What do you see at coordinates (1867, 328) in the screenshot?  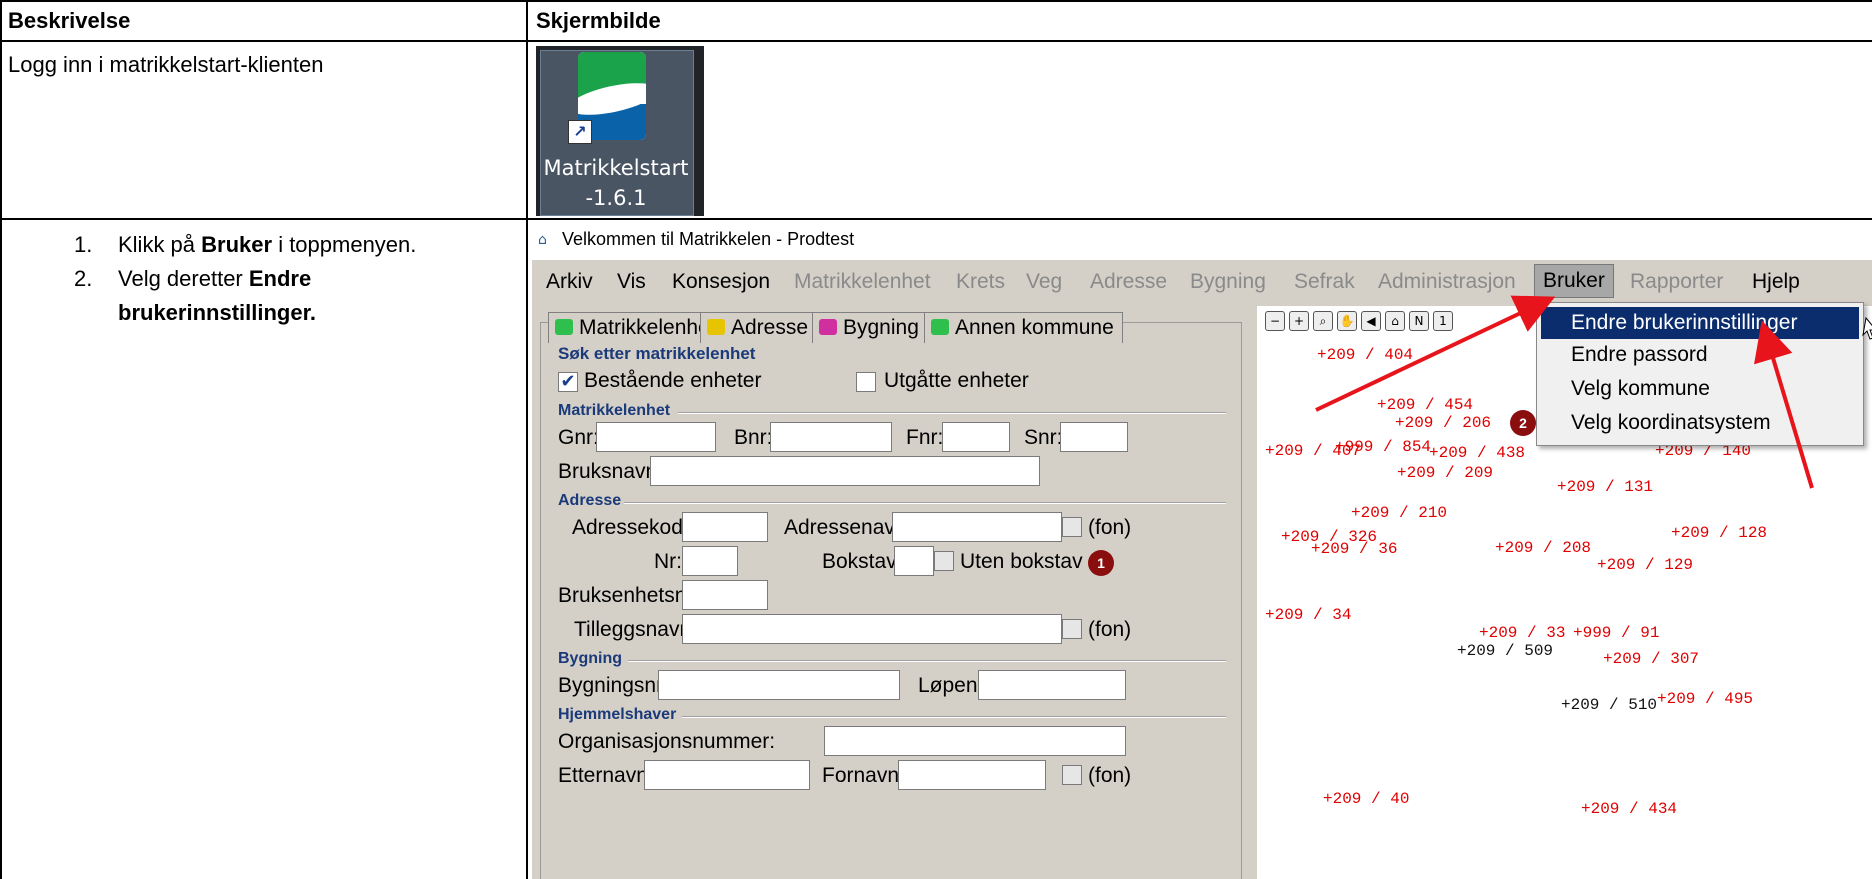 I see `mouse-cursor-icon` at bounding box center [1867, 328].